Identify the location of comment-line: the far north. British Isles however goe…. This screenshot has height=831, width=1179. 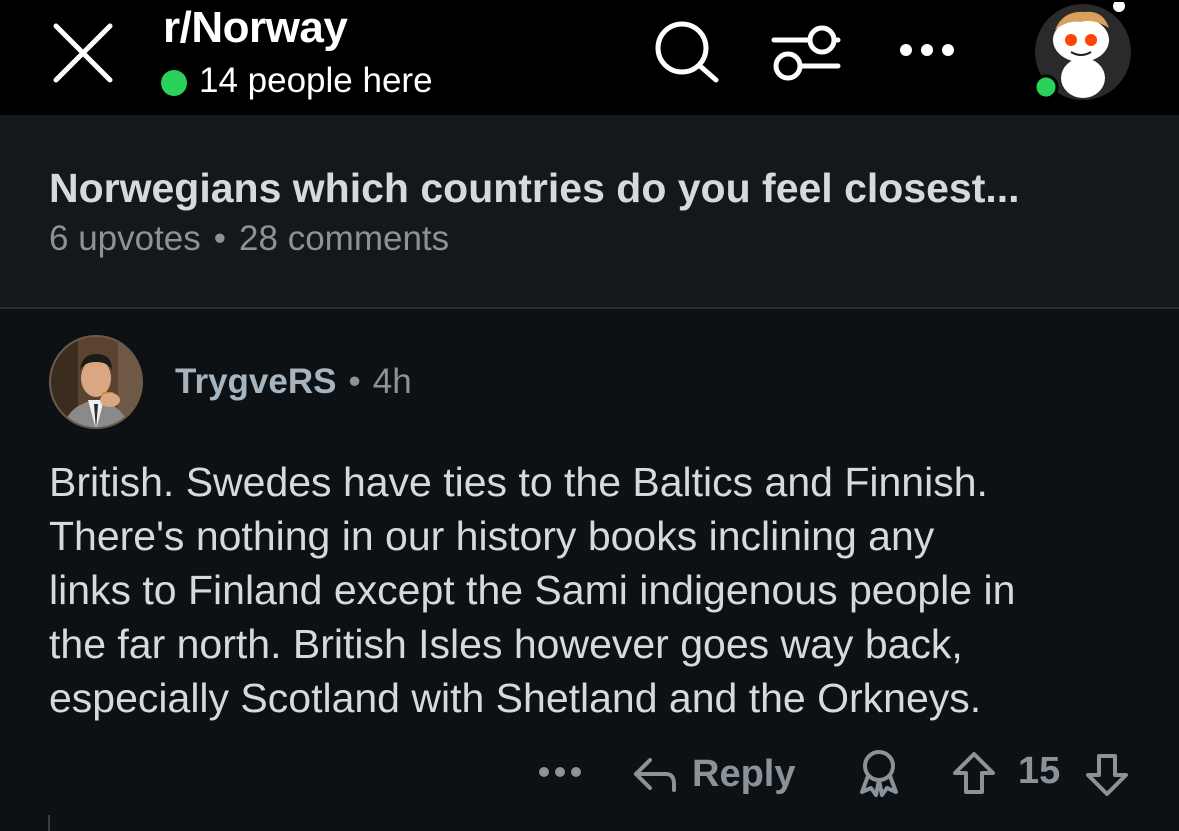
(506, 644).